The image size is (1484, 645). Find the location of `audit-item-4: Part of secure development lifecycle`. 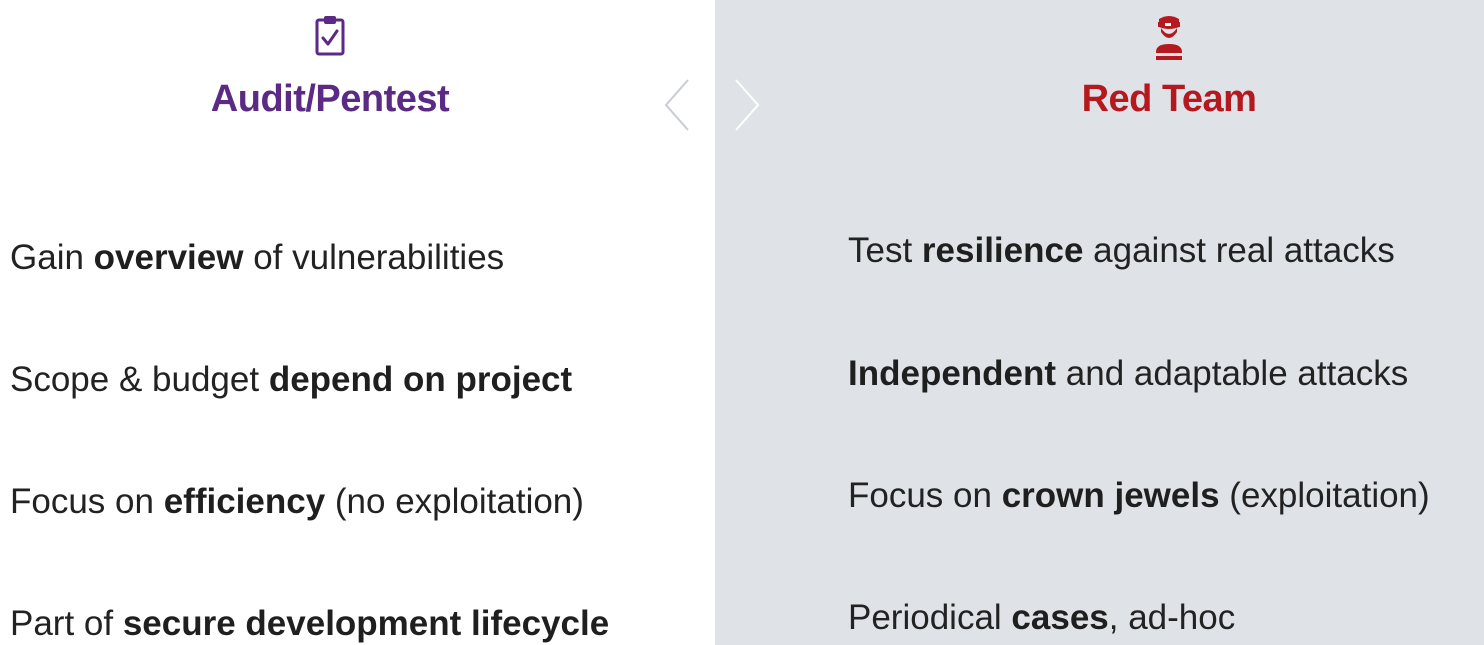

audit-item-4: Part of secure development lifecycle is located at coordinates (309, 624).